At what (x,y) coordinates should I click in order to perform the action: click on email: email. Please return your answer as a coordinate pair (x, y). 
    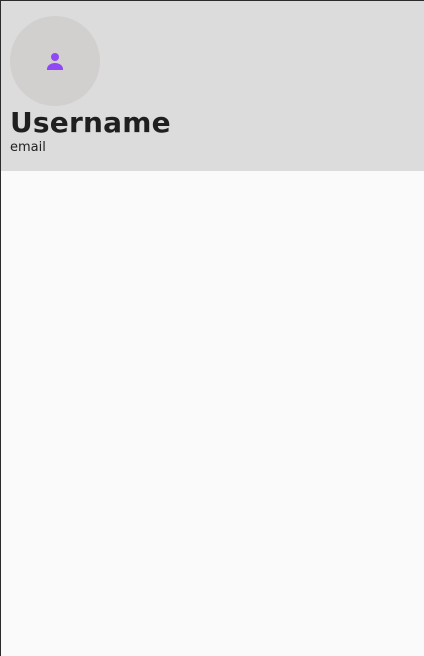
    Looking at the image, I should click on (28, 147).